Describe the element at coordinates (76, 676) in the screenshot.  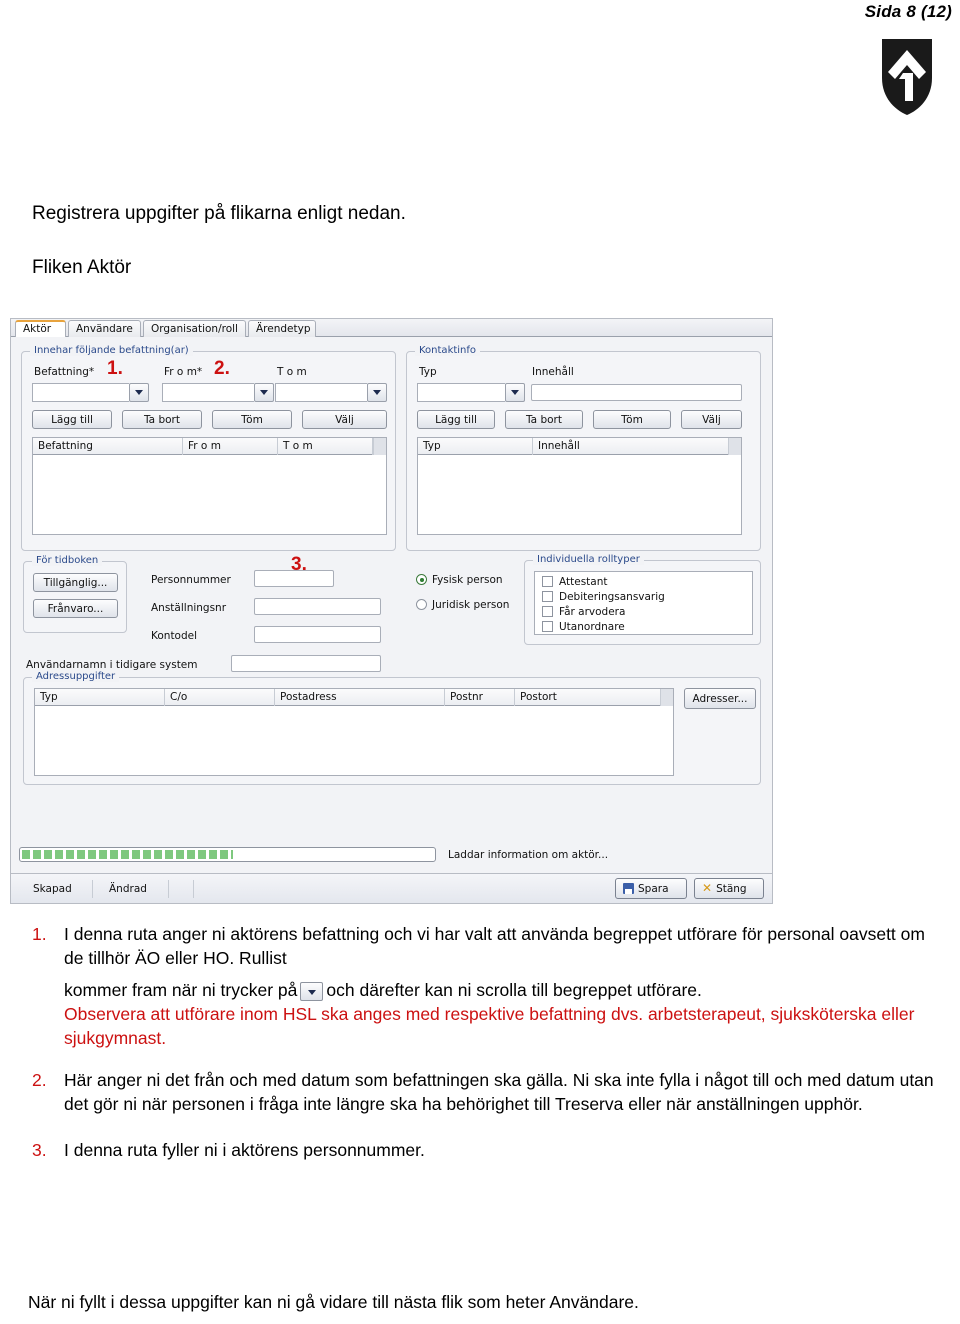
I see `adress-group-title: Adressuppgifter` at that location.